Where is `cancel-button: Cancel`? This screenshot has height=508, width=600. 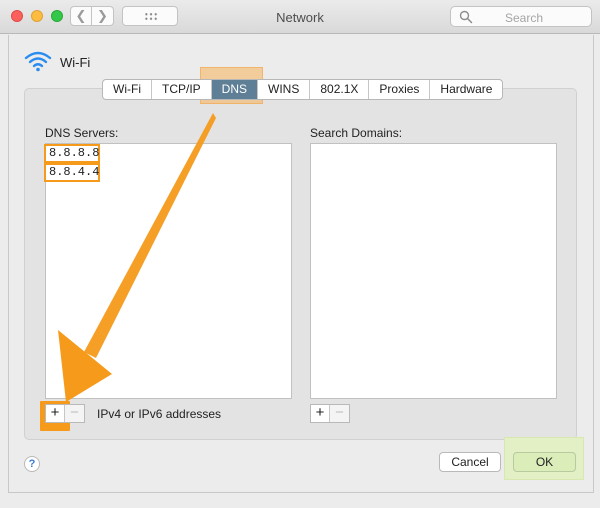
cancel-button: Cancel is located at coordinates (470, 462).